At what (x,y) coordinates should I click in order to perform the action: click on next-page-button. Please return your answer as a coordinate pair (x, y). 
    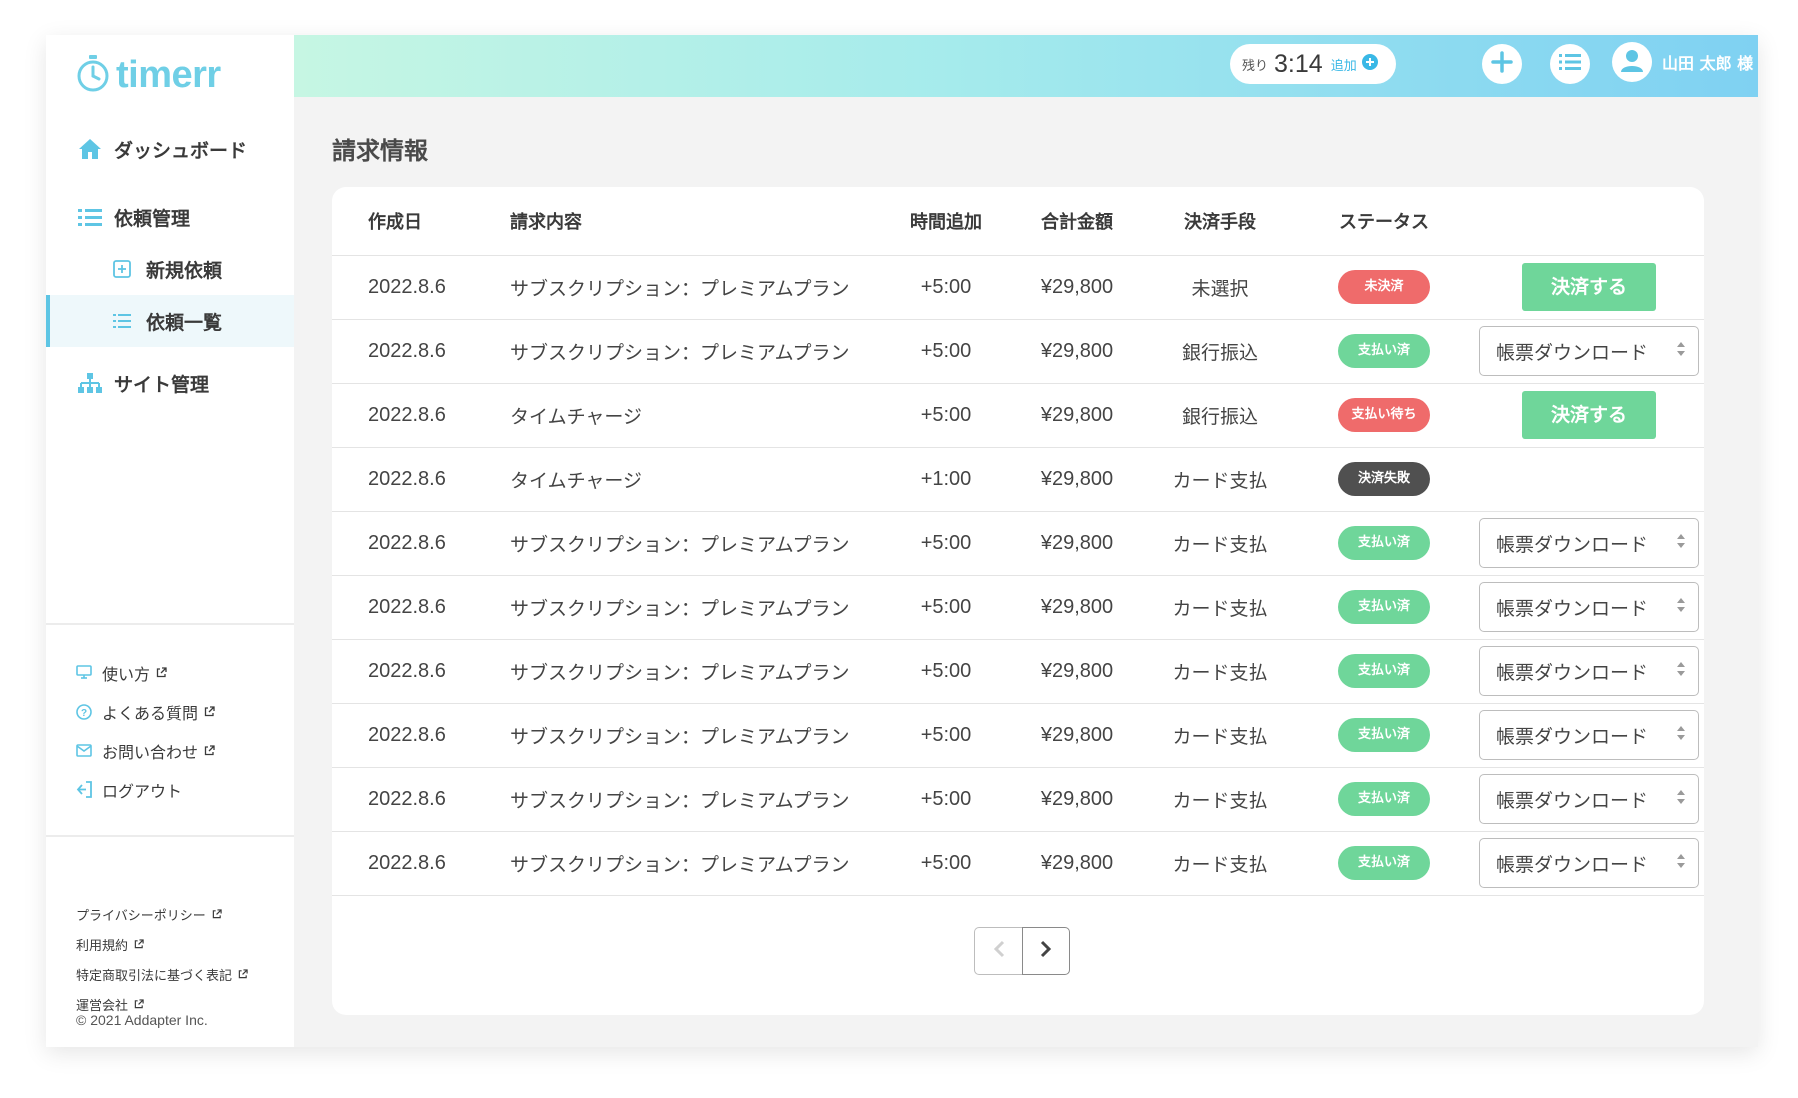
    Looking at the image, I should click on (1046, 951).